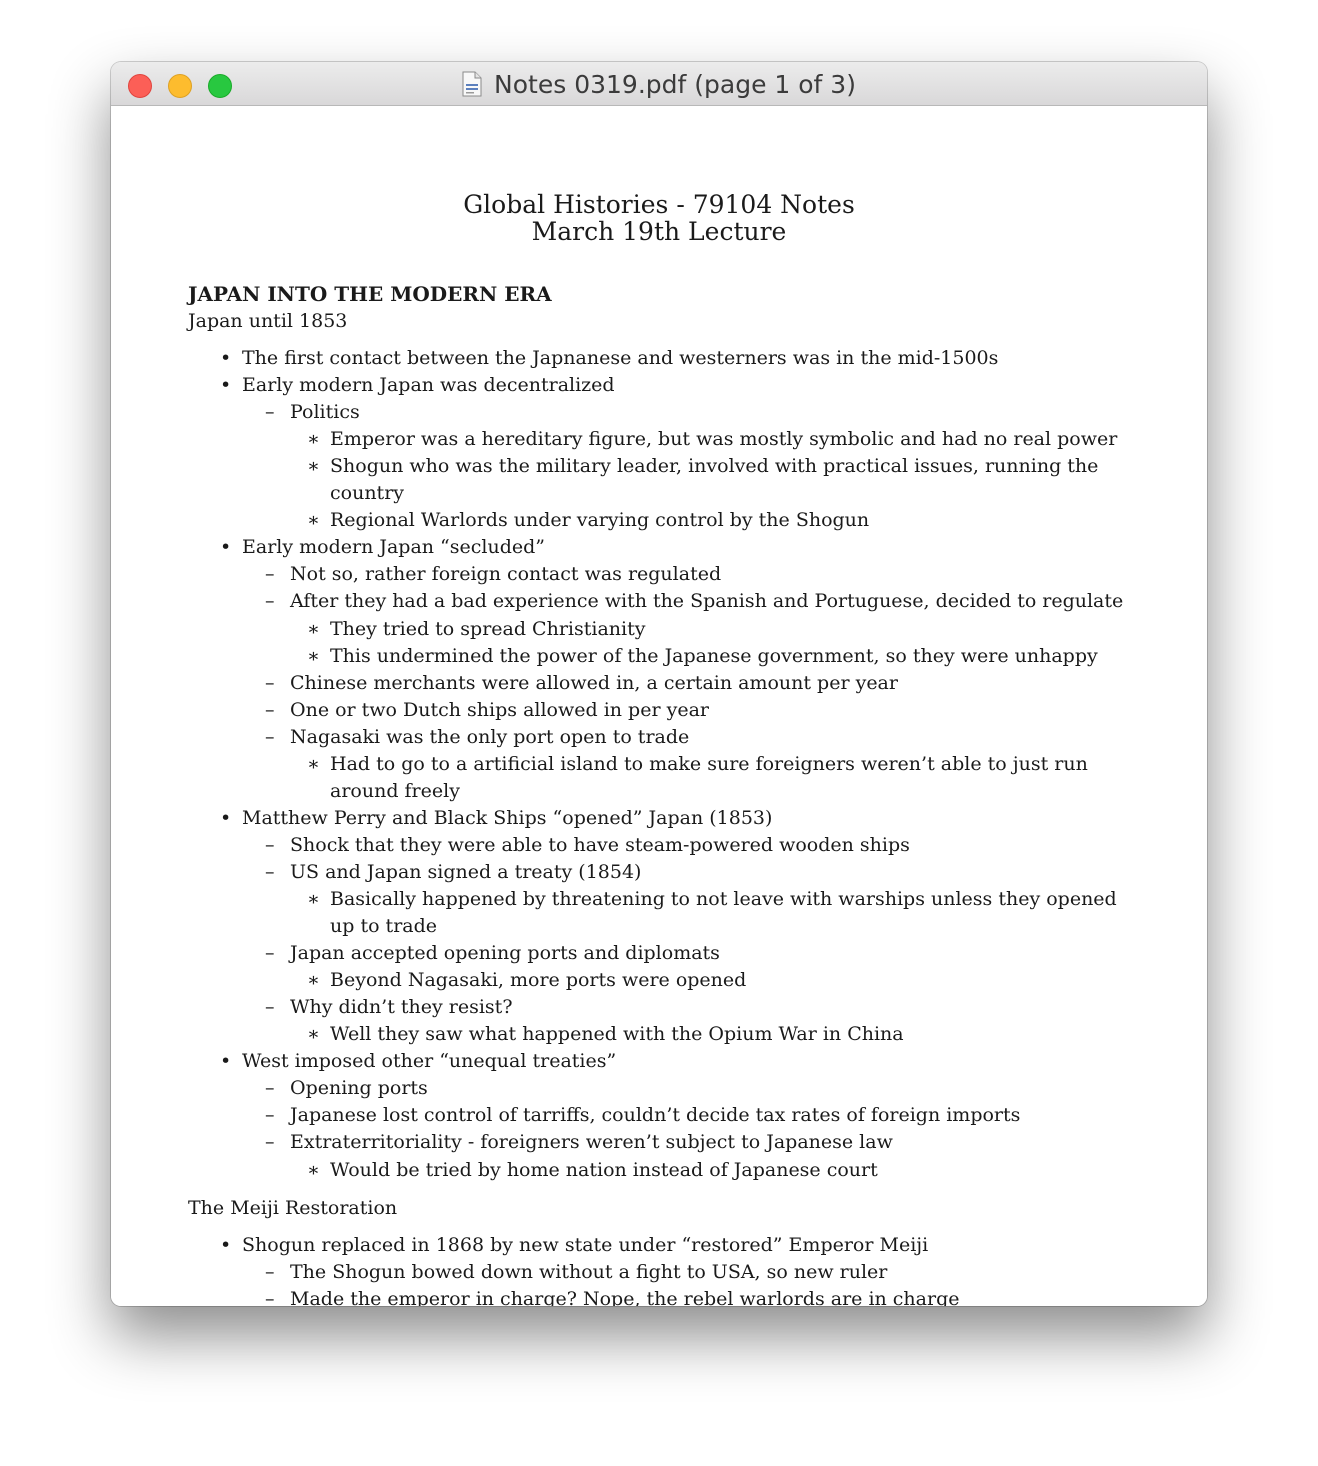 The width and height of the screenshot is (1318, 1466). Describe the element at coordinates (268, 321) in the screenshot. I see `subsection-title: Japan until 1853` at that location.